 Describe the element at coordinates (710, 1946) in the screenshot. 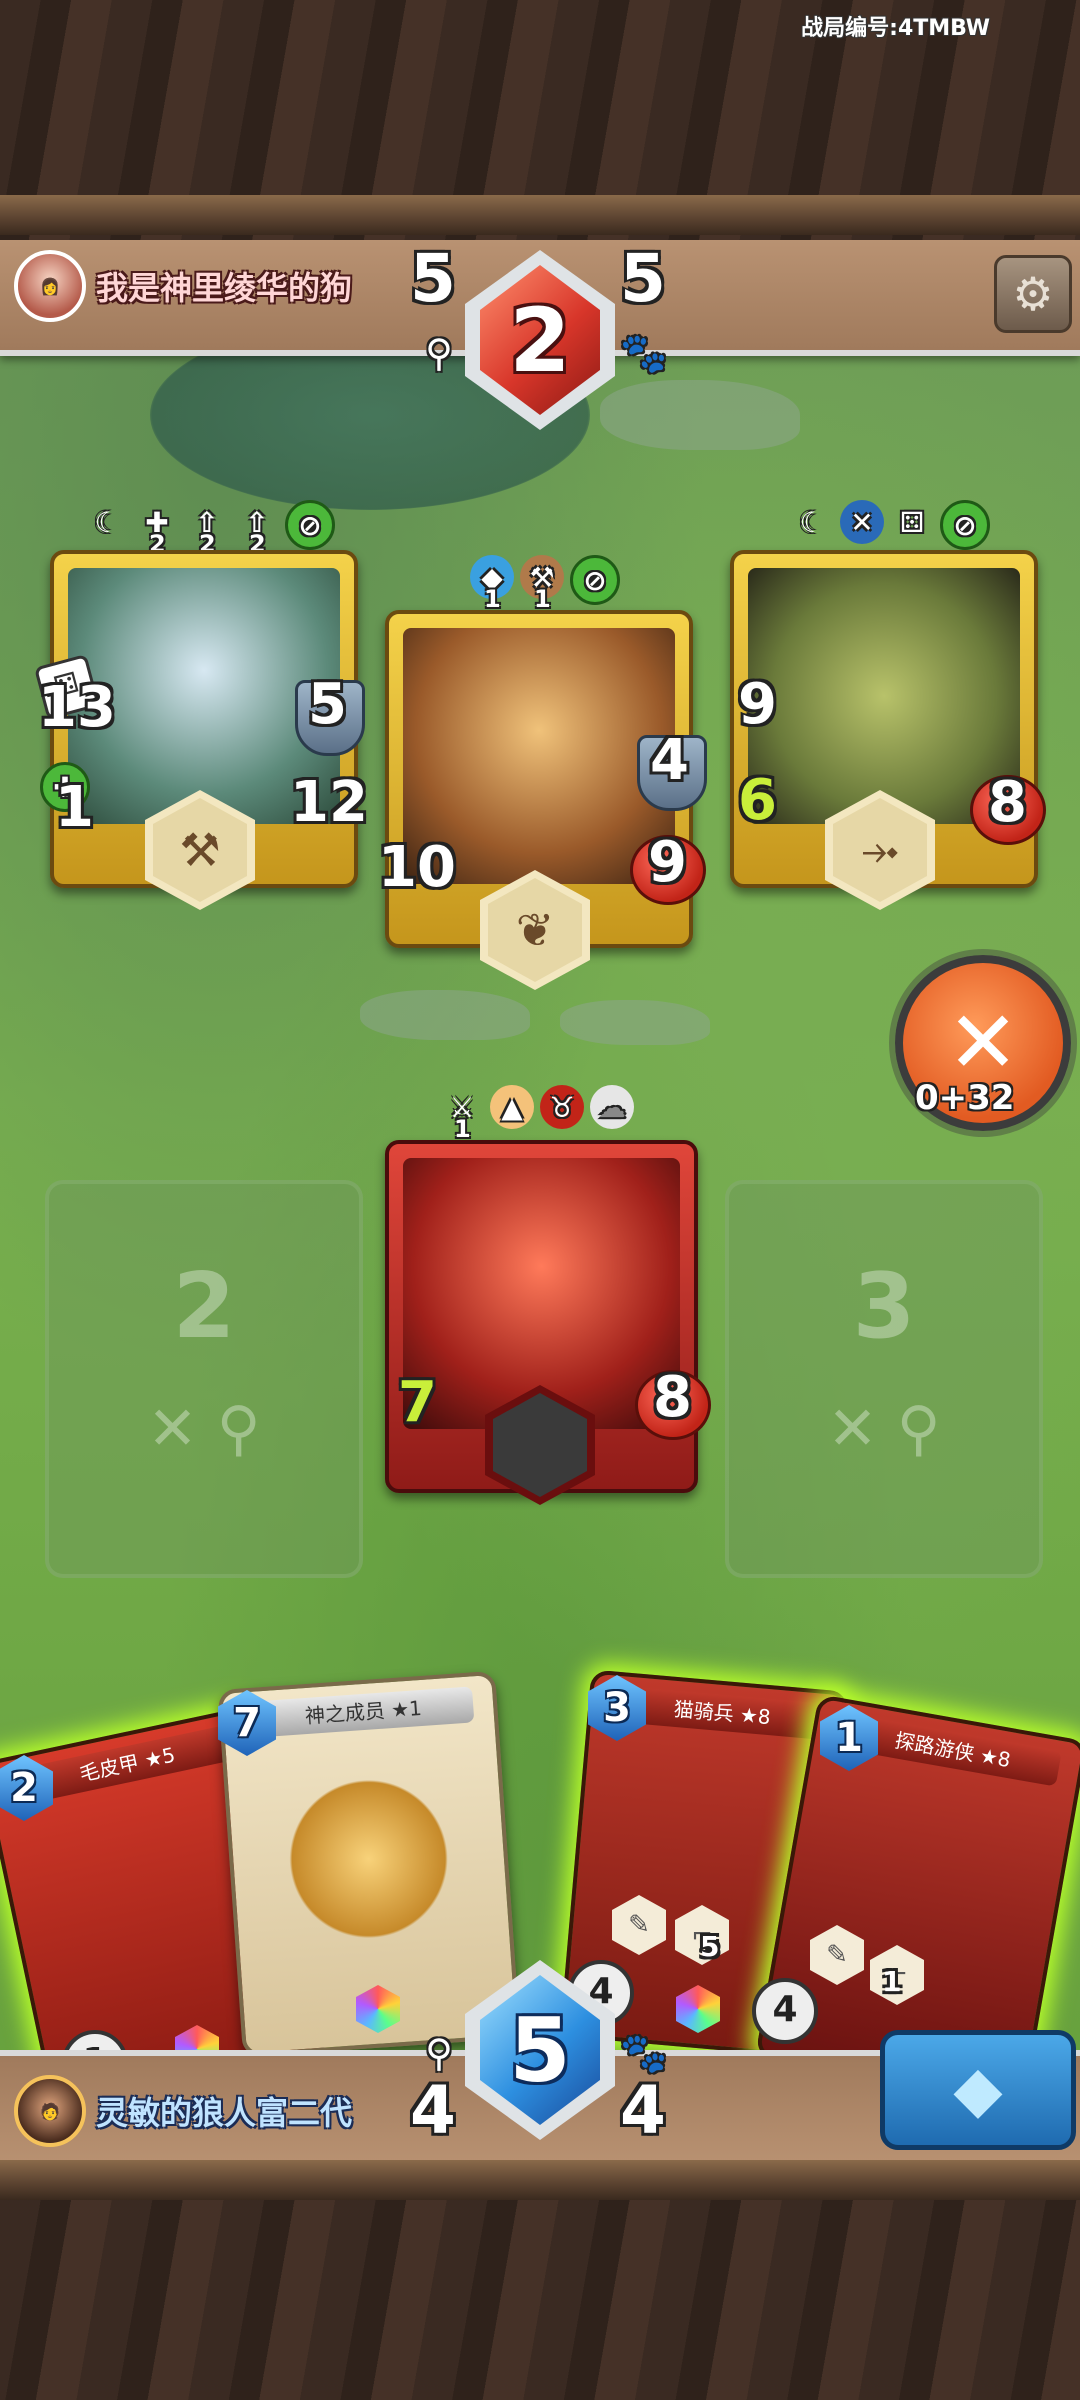

I see `hand-card-sub: 5` at that location.